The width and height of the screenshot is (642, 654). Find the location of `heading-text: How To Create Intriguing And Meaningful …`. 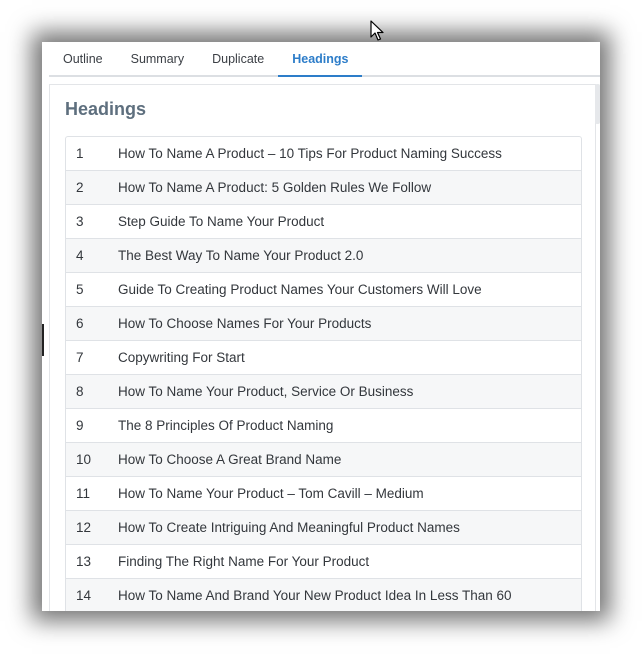

heading-text: How To Create Intriguing And Meaningful … is located at coordinates (289, 527).